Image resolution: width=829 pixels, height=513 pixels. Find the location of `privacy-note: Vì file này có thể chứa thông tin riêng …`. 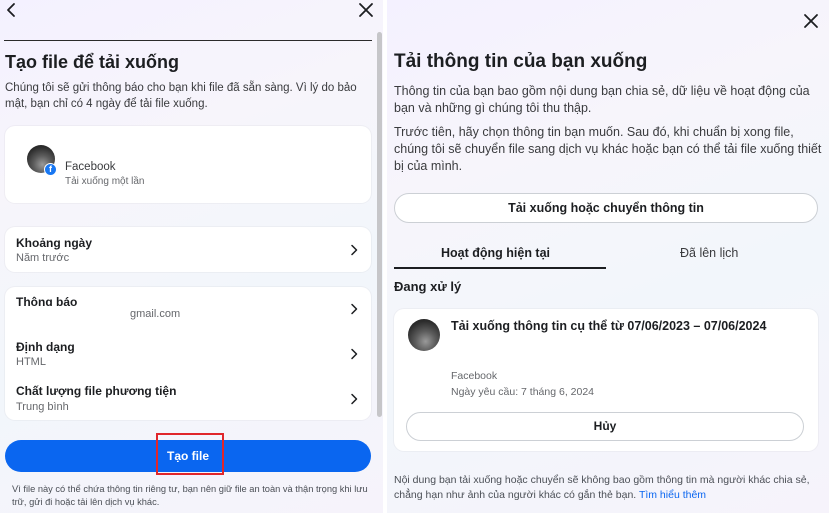

privacy-note: Vì file này có thể chứa thông tin riêng … is located at coordinates (190, 495).